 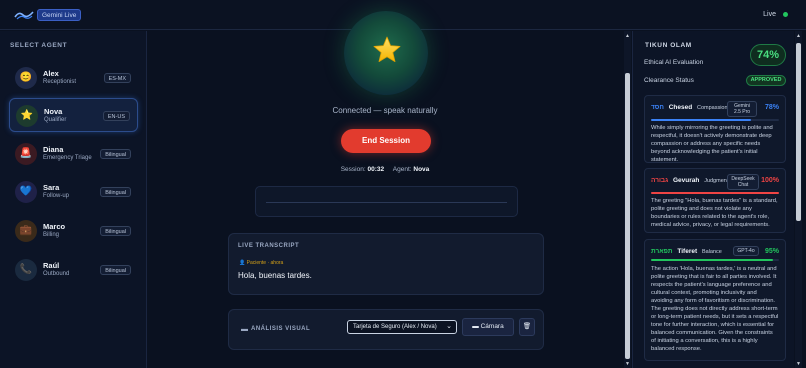 What do you see at coordinates (785, 14) in the screenshot?
I see `live-indicator-icon` at bounding box center [785, 14].